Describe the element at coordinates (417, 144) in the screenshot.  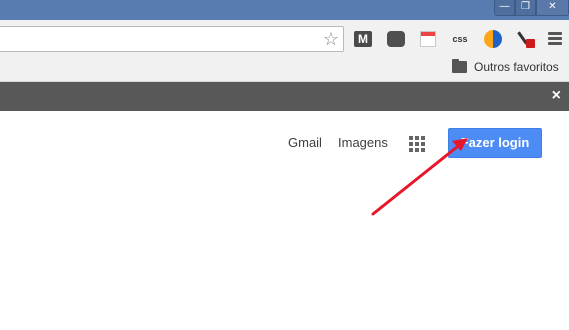
I see `apps-grid-icon` at that location.